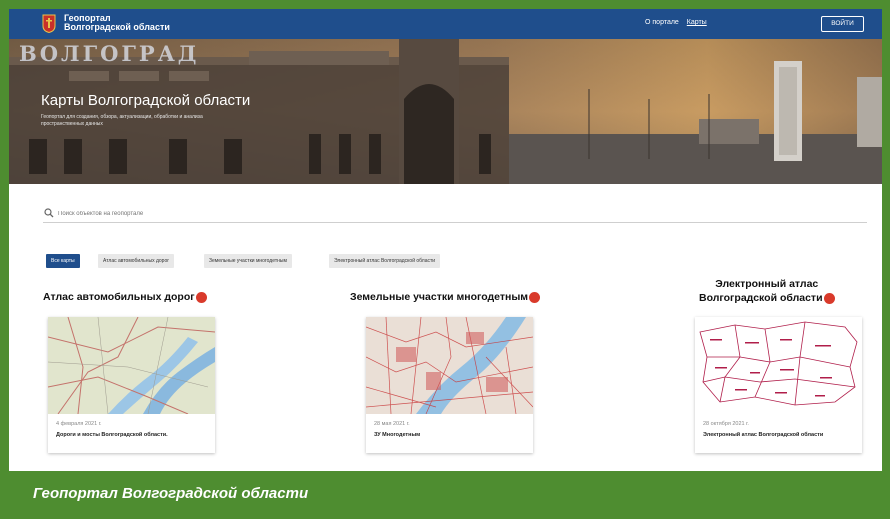 This screenshot has width=890, height=519. I want to click on chip-all-maps: Все карты, so click(63, 261).